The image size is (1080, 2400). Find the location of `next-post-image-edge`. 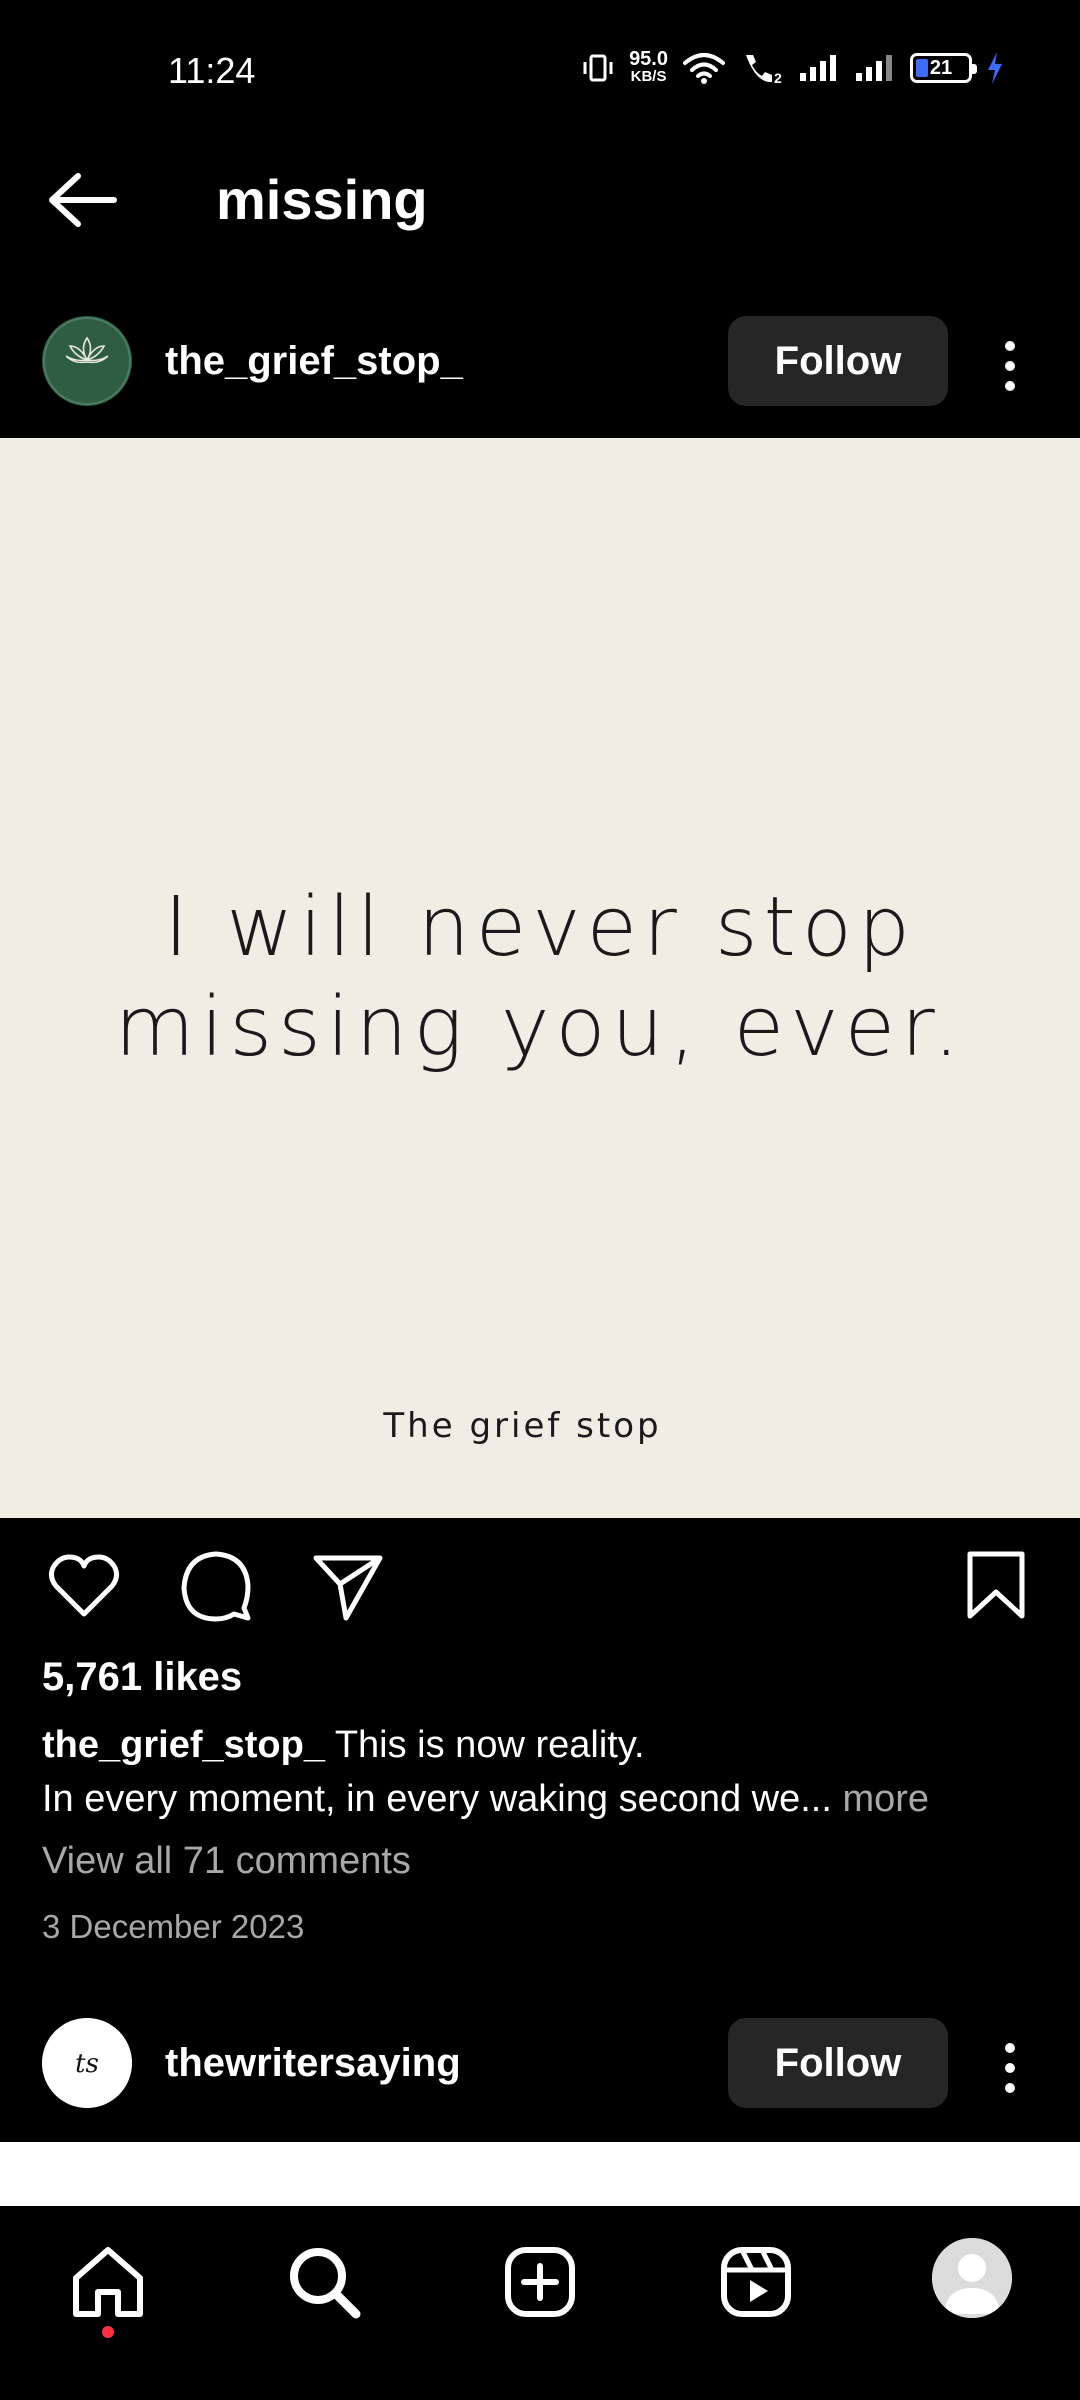

next-post-image-edge is located at coordinates (540, 2174).